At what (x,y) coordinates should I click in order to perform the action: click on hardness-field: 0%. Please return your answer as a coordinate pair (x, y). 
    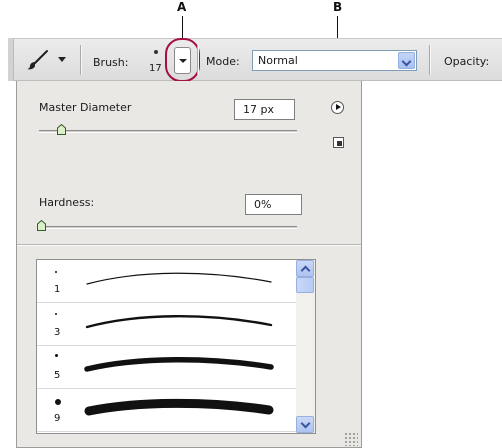
    Looking at the image, I should click on (273, 204).